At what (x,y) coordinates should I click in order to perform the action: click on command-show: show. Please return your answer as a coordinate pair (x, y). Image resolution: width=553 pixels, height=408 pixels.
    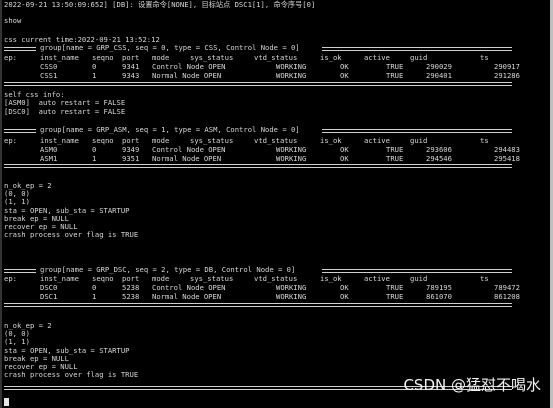
    Looking at the image, I should click on (13, 20).